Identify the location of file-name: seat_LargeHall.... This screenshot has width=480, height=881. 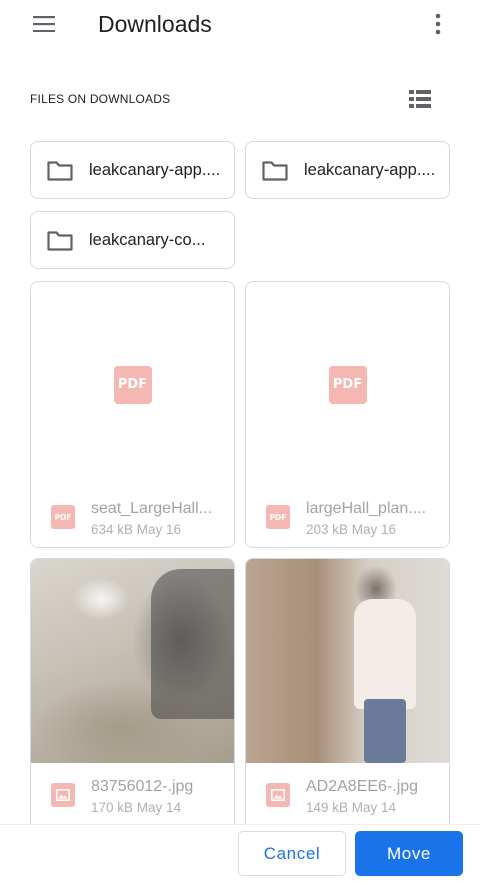
(151, 508).